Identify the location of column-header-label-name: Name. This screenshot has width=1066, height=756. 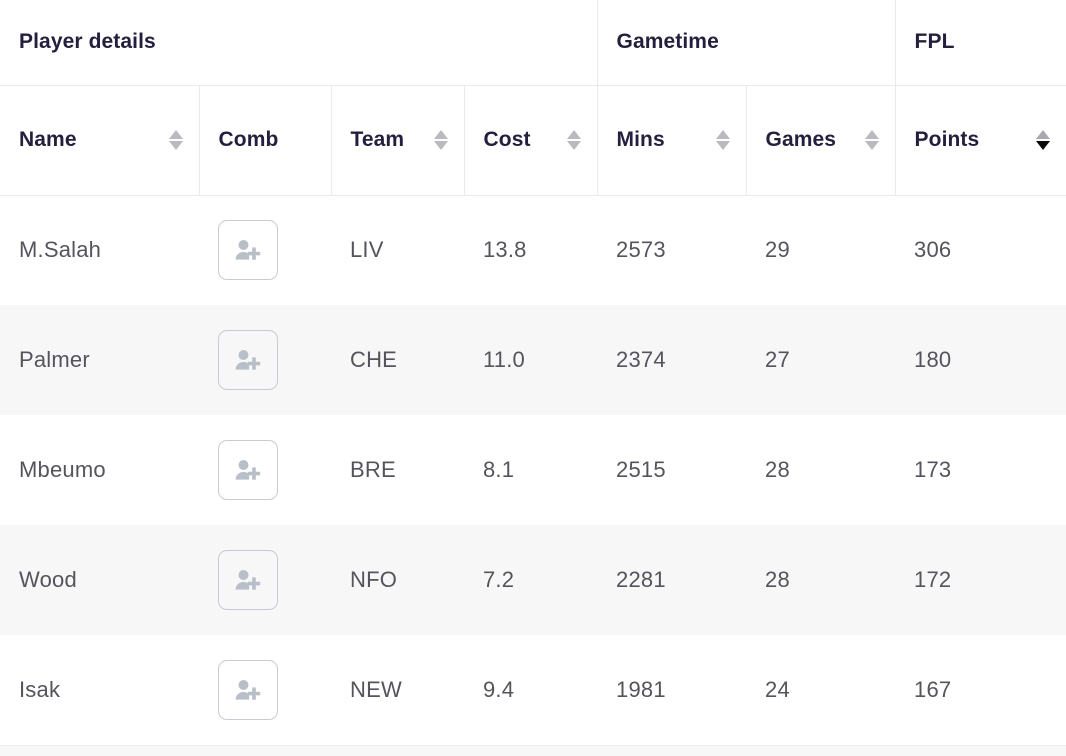
(48, 139).